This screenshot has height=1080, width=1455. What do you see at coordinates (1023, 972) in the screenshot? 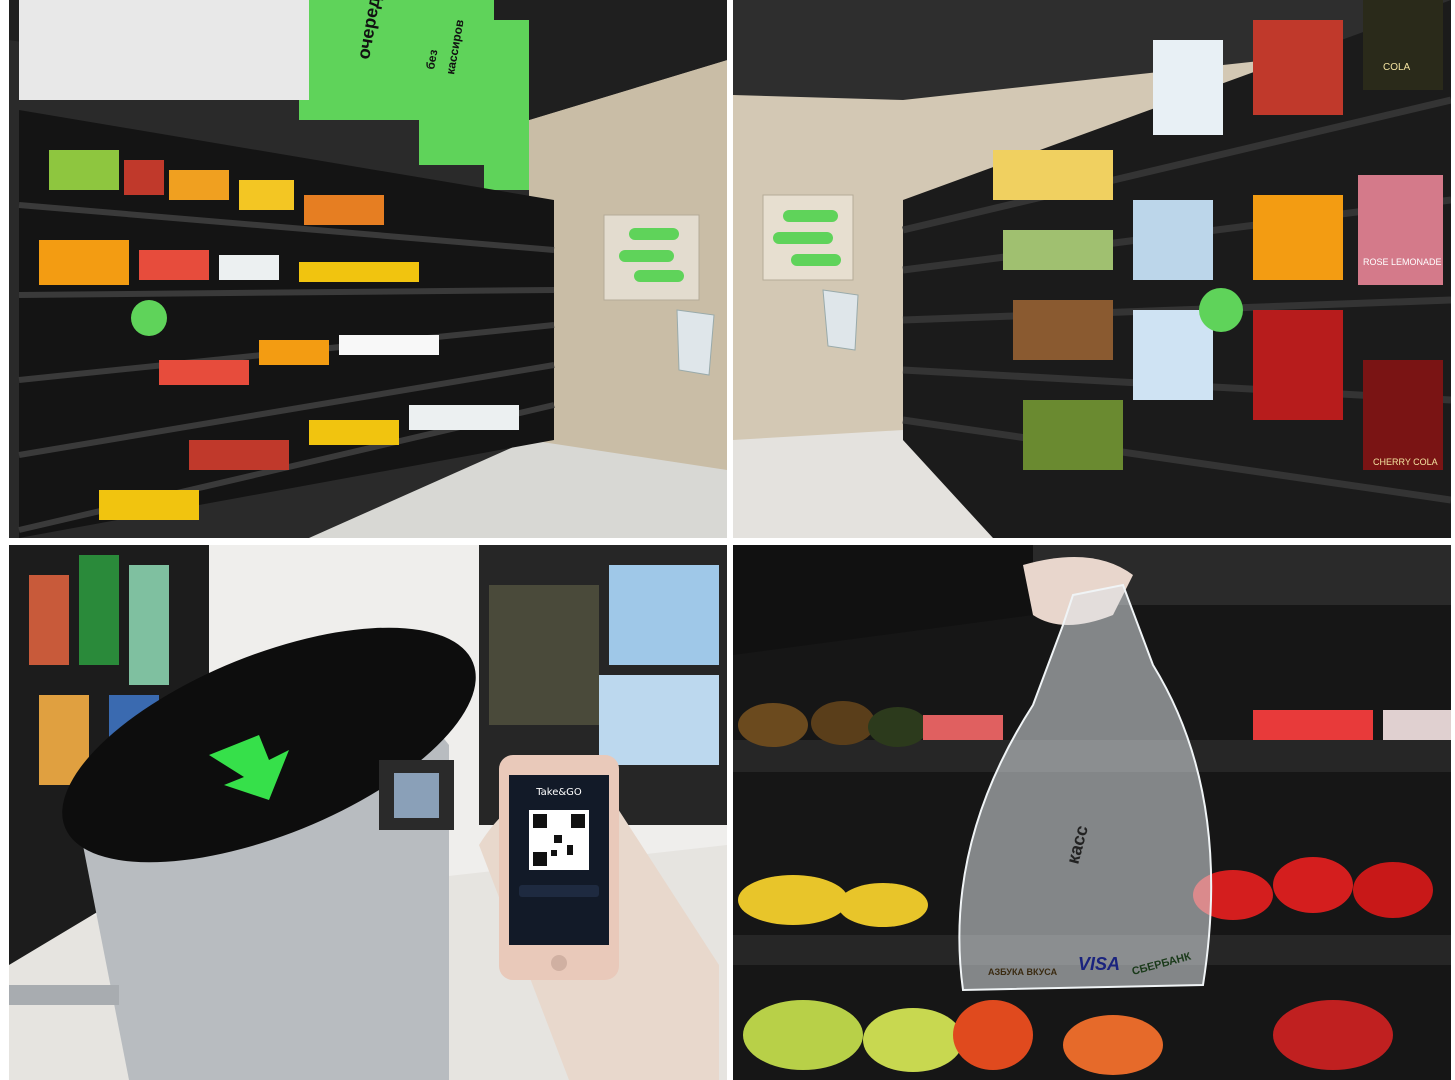
I see `bag-text-azbuka: АЗБУКА ВКУСА` at bounding box center [1023, 972].